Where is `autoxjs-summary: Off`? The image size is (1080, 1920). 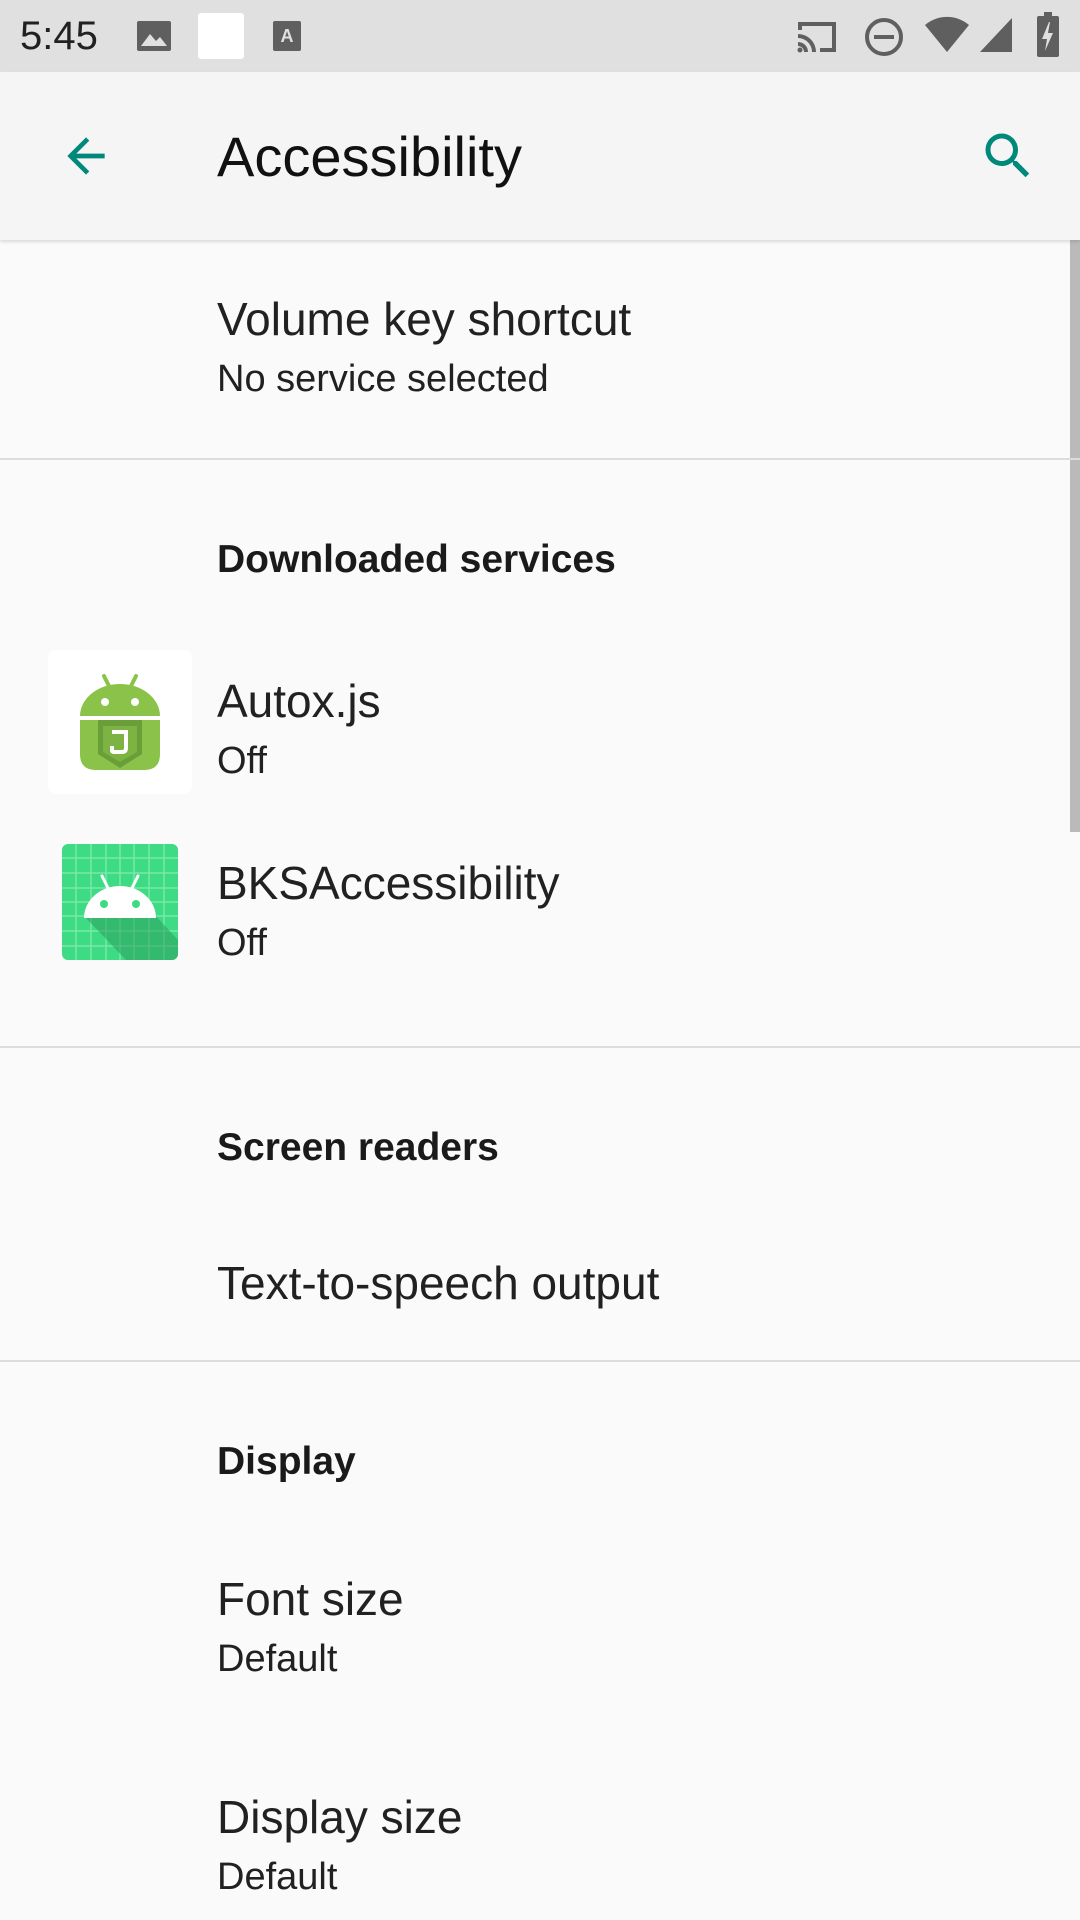 autoxjs-summary: Off is located at coordinates (242, 761).